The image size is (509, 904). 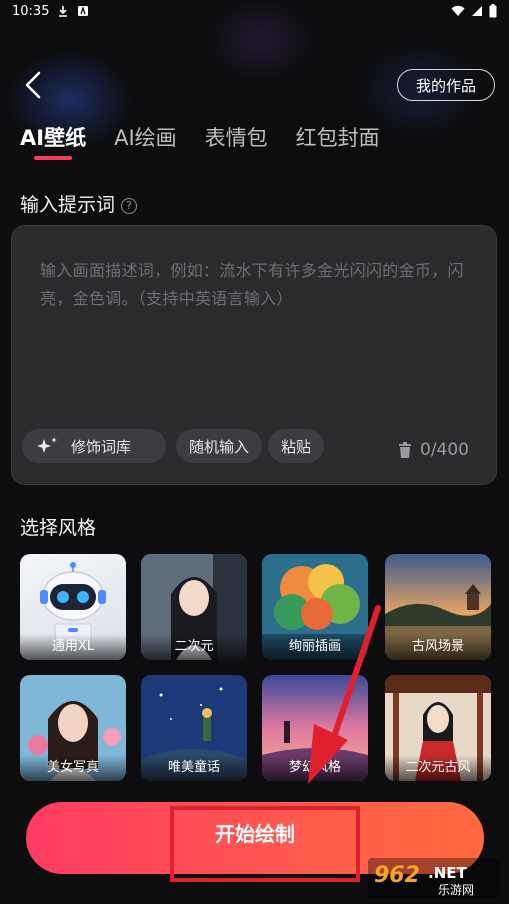 What do you see at coordinates (194, 647) in the screenshot?
I see `style-label: 二次元` at bounding box center [194, 647].